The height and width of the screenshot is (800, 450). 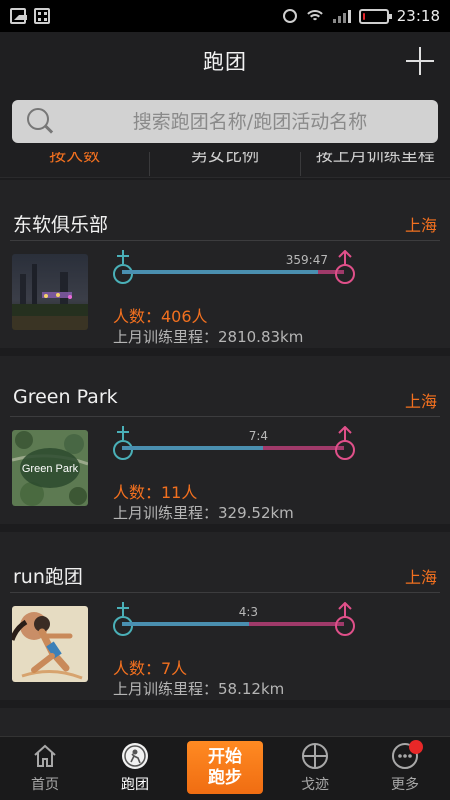 What do you see at coordinates (405, 785) in the screenshot?
I see `tab-label: 更多` at bounding box center [405, 785].